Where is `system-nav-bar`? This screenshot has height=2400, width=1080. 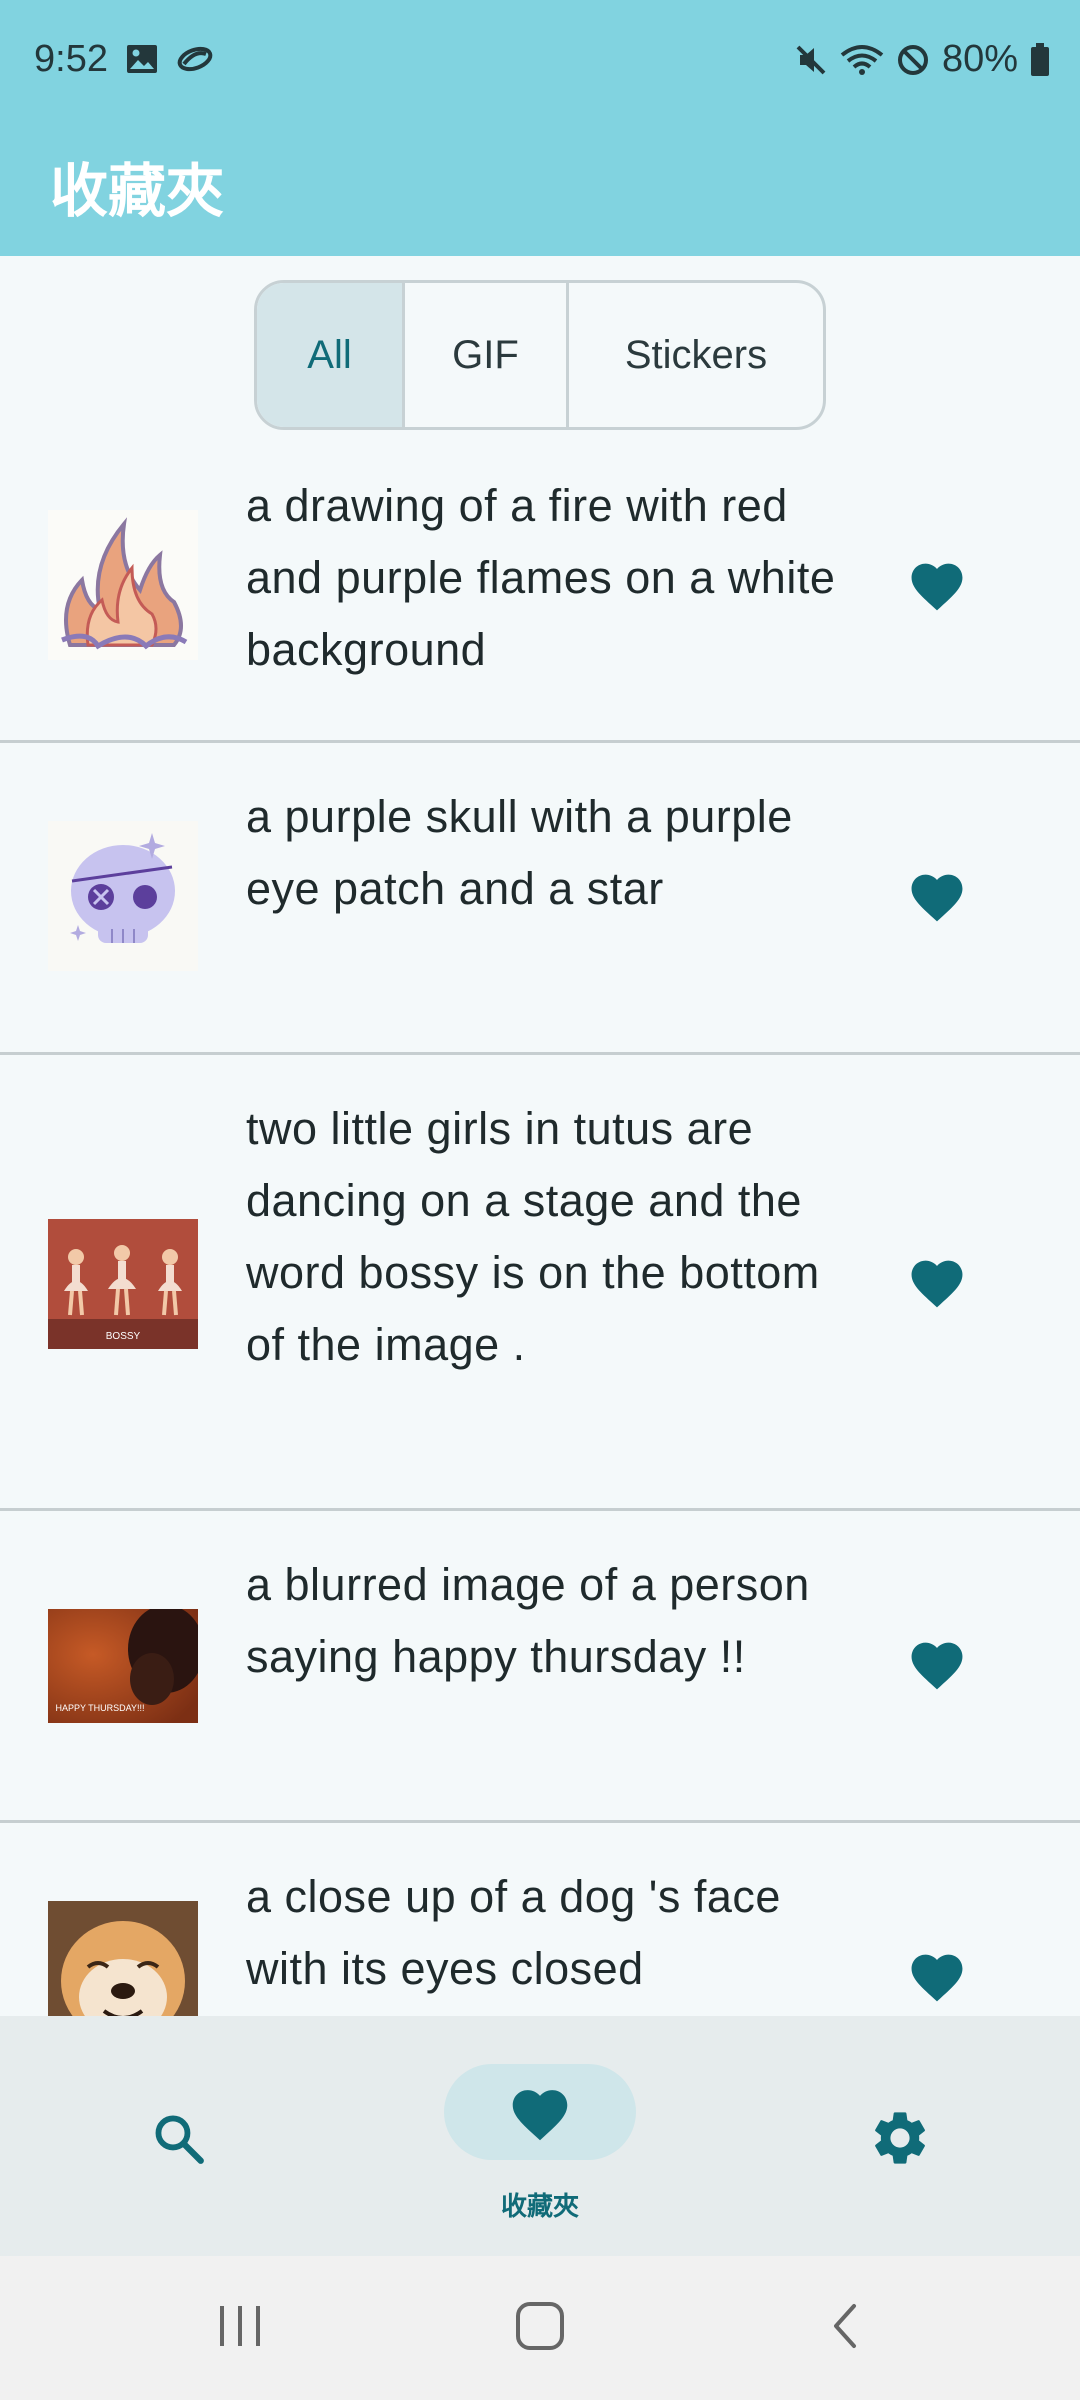
system-nav-bar is located at coordinates (540, 2328).